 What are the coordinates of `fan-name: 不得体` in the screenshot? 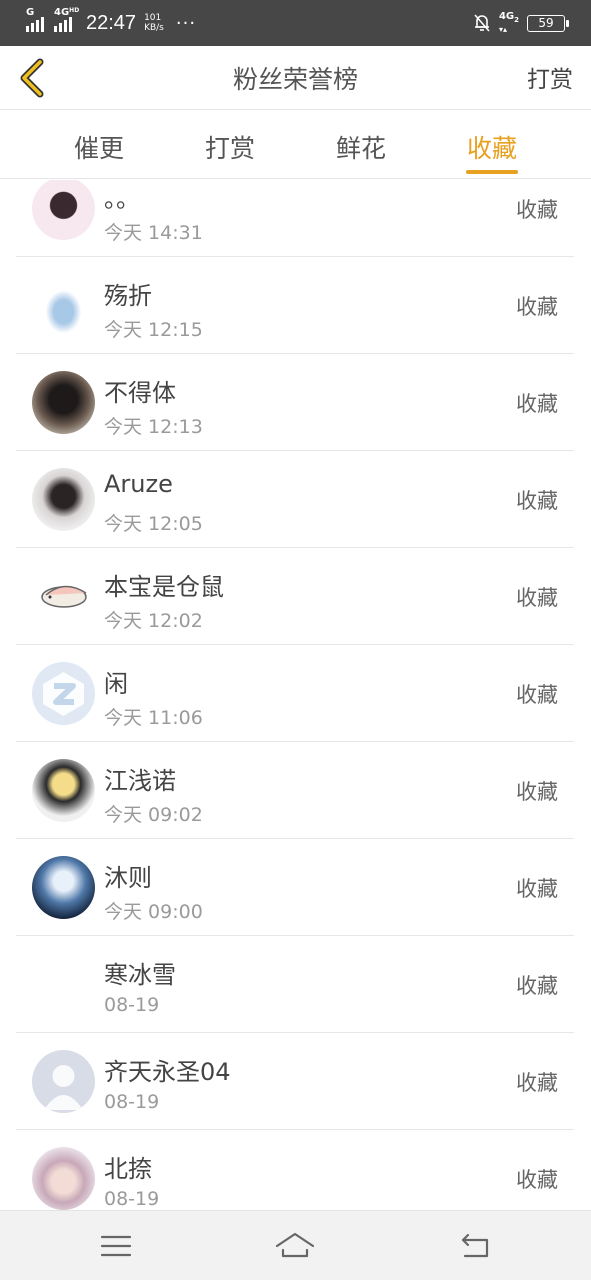 It's located at (140, 393).